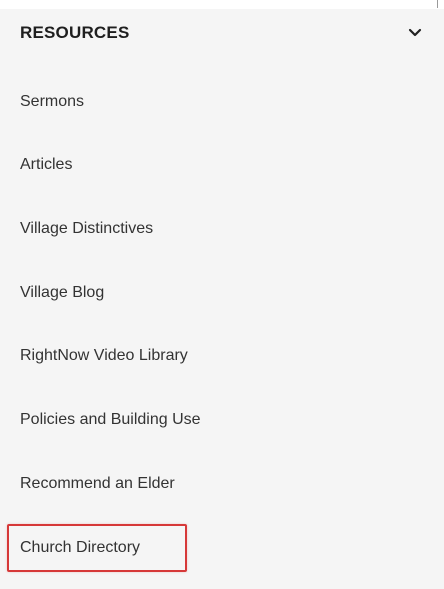  What do you see at coordinates (97, 484) in the screenshot?
I see `menu-item-recommend-an-elder: Recommend an Elder` at bounding box center [97, 484].